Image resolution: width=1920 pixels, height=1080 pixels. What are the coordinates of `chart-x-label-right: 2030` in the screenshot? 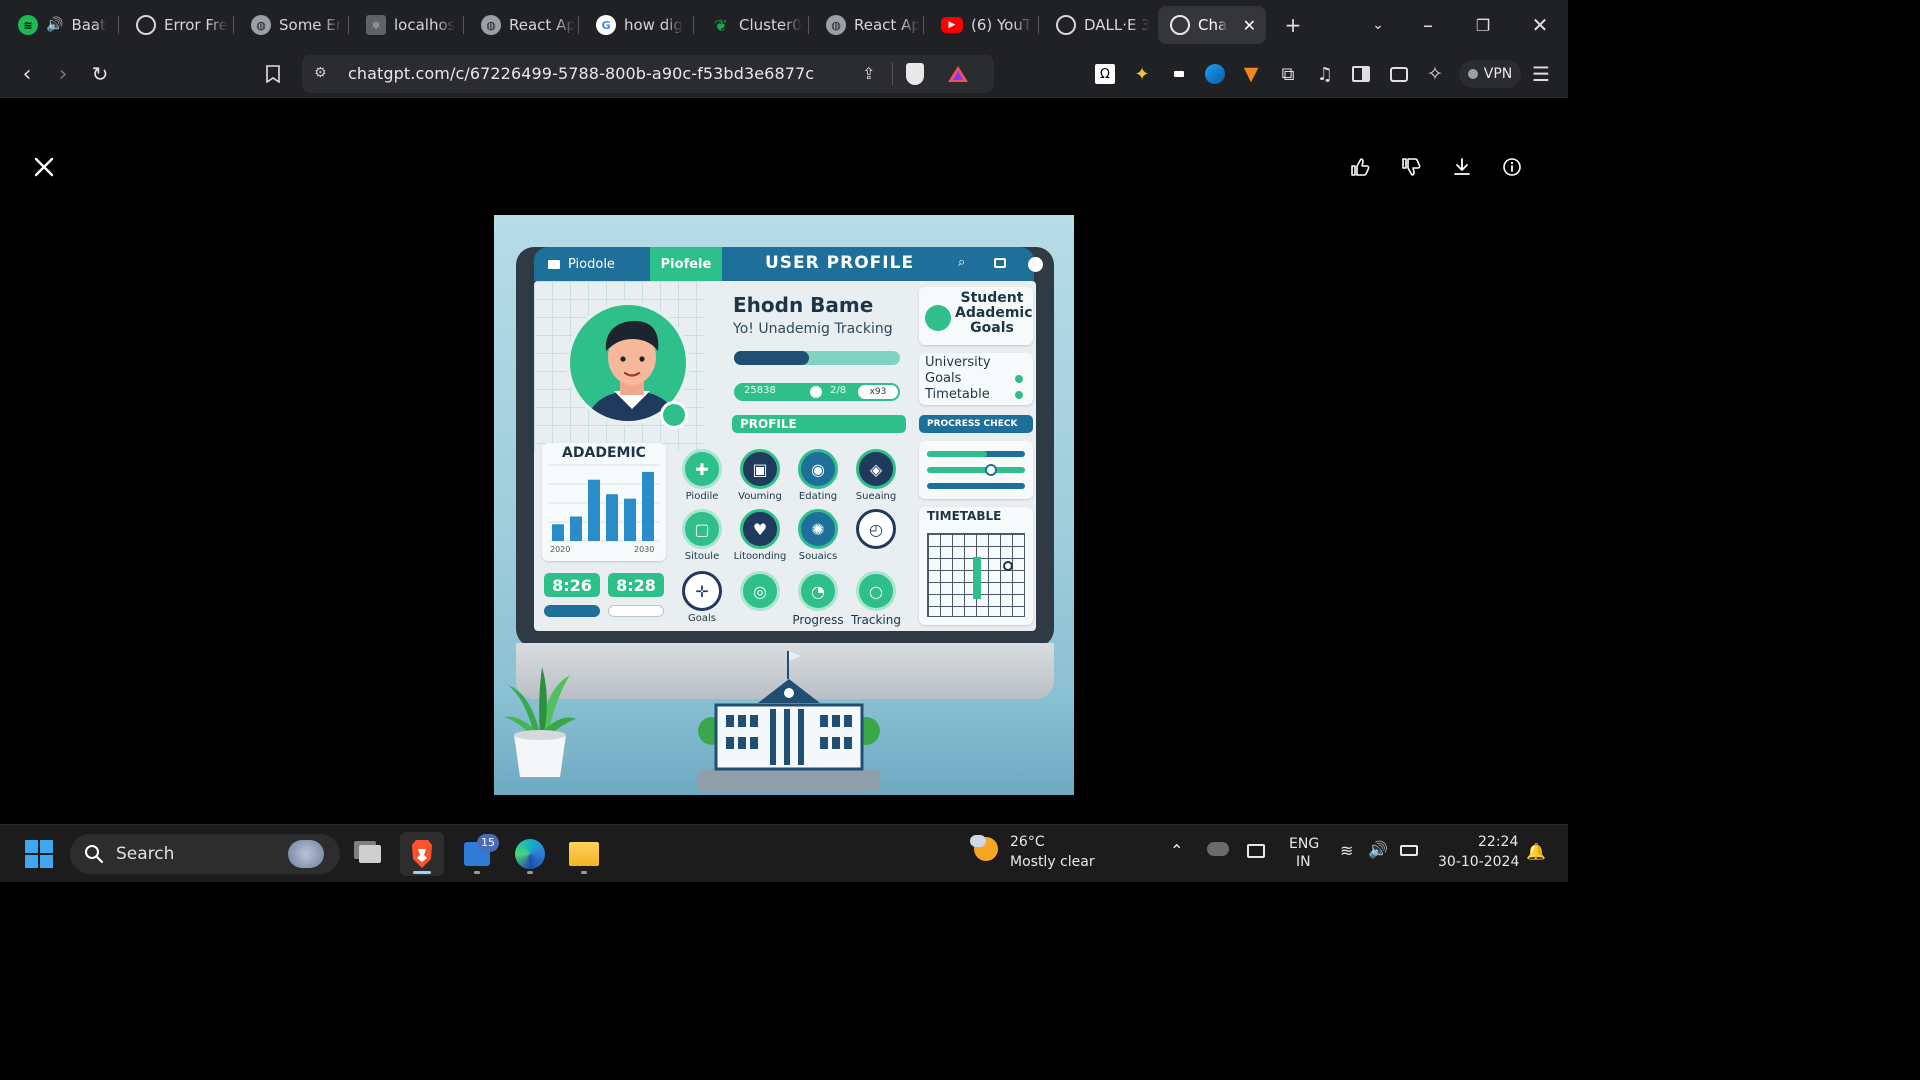 It's located at (644, 549).